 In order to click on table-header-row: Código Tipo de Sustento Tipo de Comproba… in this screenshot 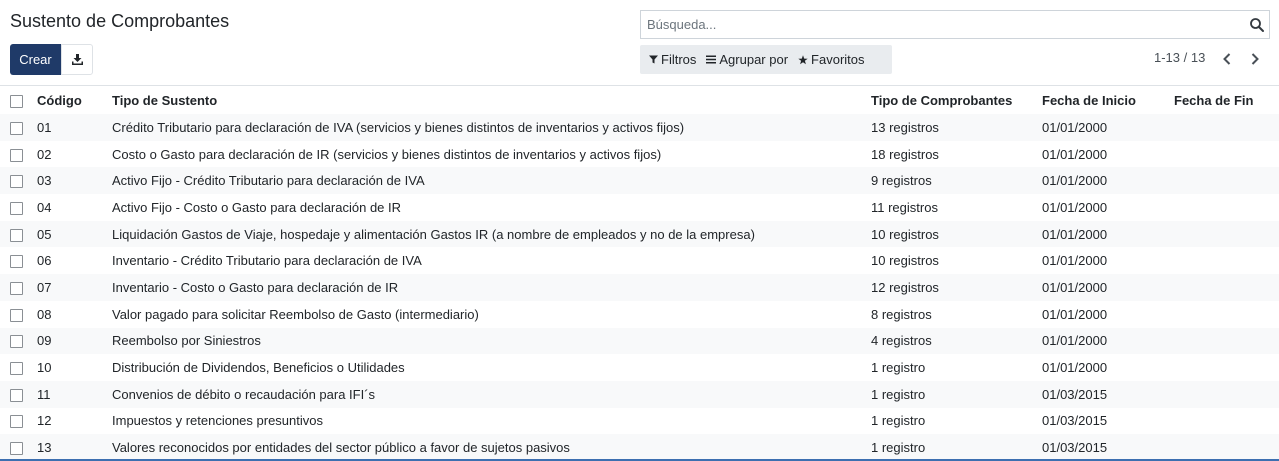, I will do `click(639, 100)`.